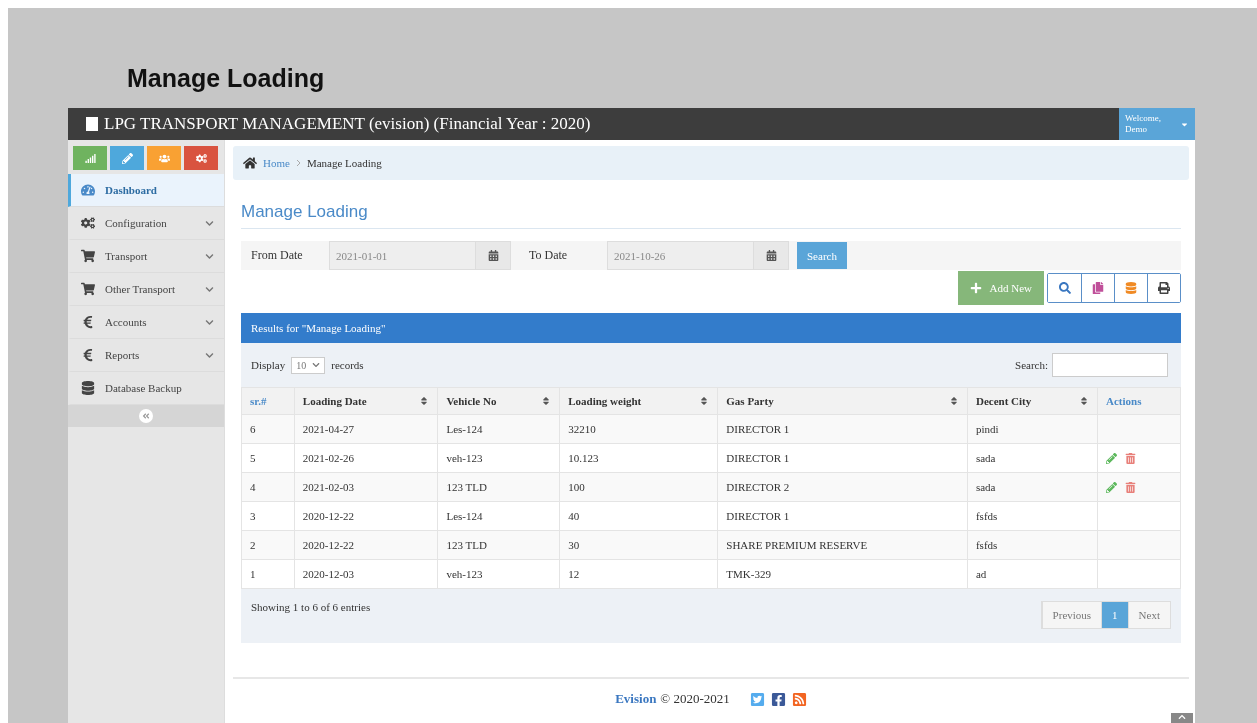 The height and width of the screenshot is (723, 1257). What do you see at coordinates (822, 255) in the screenshot?
I see `search-button: Search` at bounding box center [822, 255].